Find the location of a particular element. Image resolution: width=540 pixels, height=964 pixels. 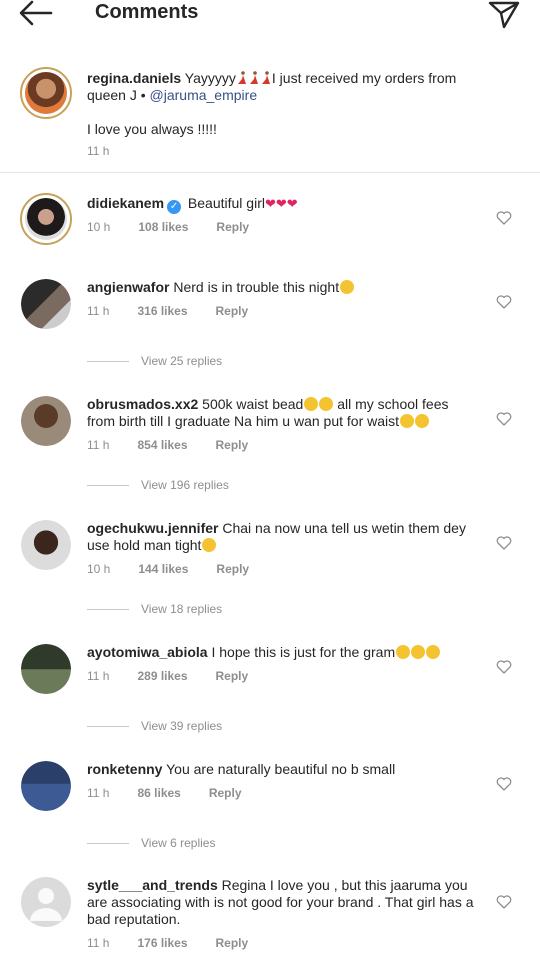

username: didiekanem is located at coordinates (125, 203).